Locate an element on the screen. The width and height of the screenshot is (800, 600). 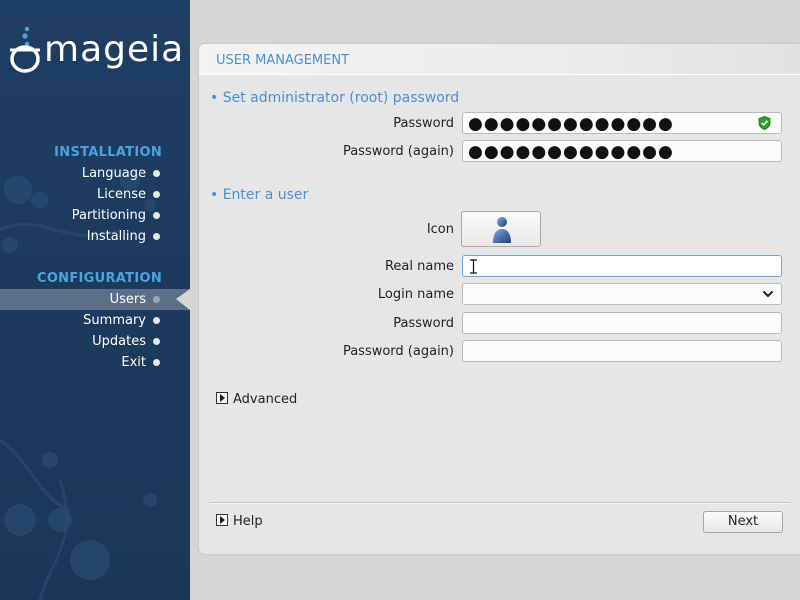
sidebar-item-summary: Summary is located at coordinates (95, 320).